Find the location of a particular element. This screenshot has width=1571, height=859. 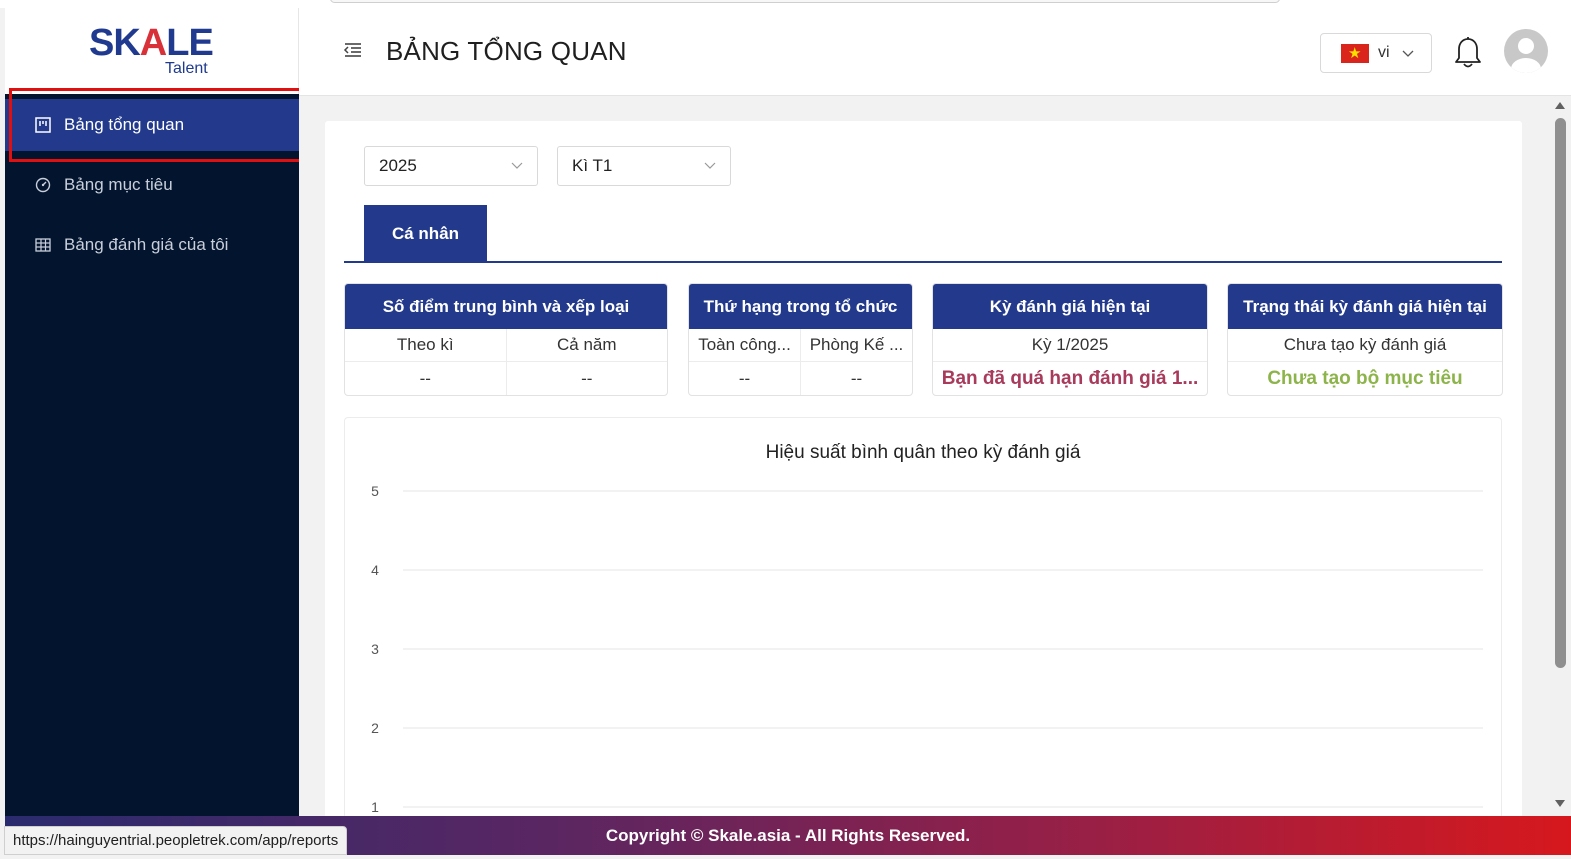

sidebar-item-dashboard: Bảng tổng quan is located at coordinates (152, 125).